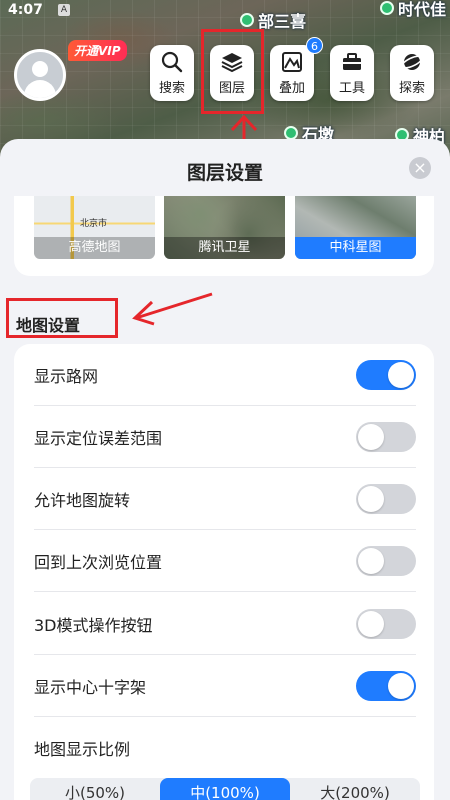 The height and width of the screenshot is (800, 450). What do you see at coordinates (40, 69) in the screenshot?
I see `avatar-head-icon` at bounding box center [40, 69].